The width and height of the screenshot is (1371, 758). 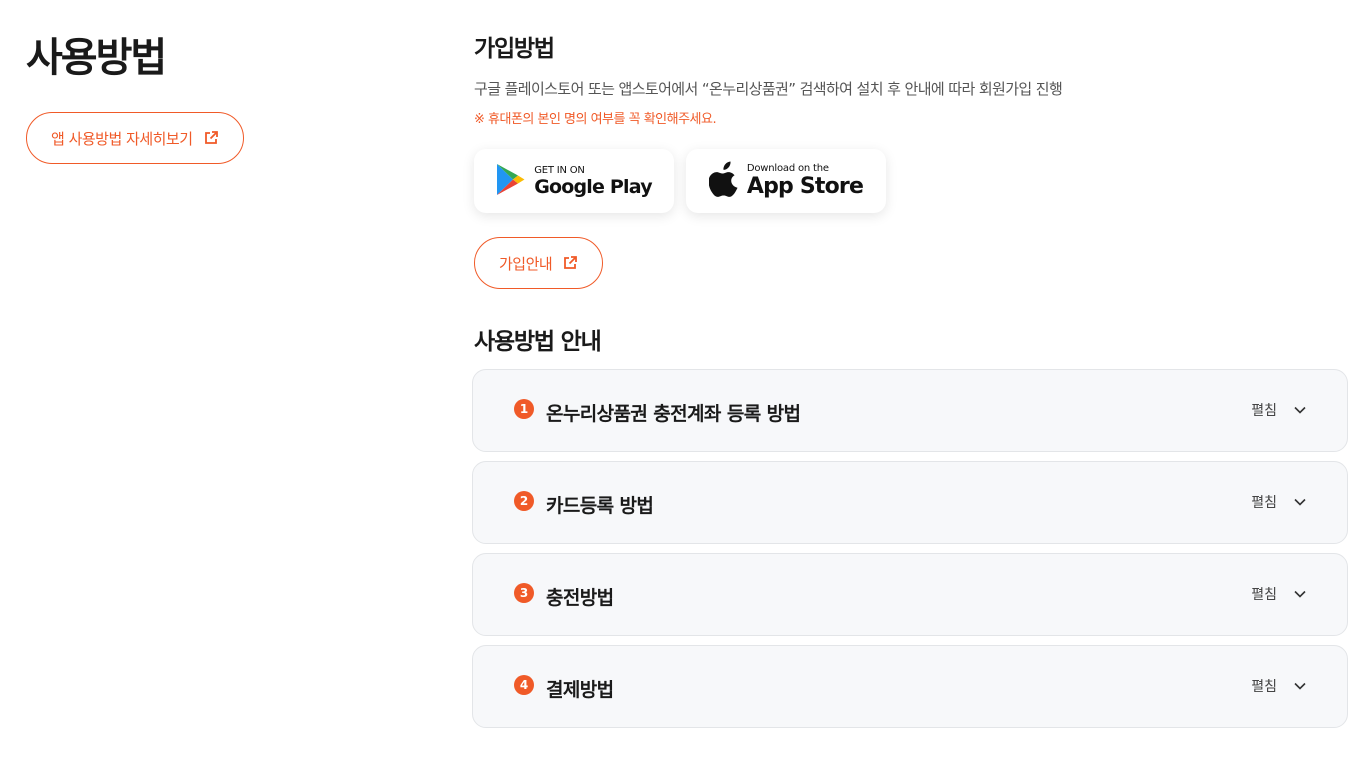 I want to click on signup-notice: ※ 휴대폰의 본인 명의 여부를 꼭 확인해주세요., so click(x=595, y=119).